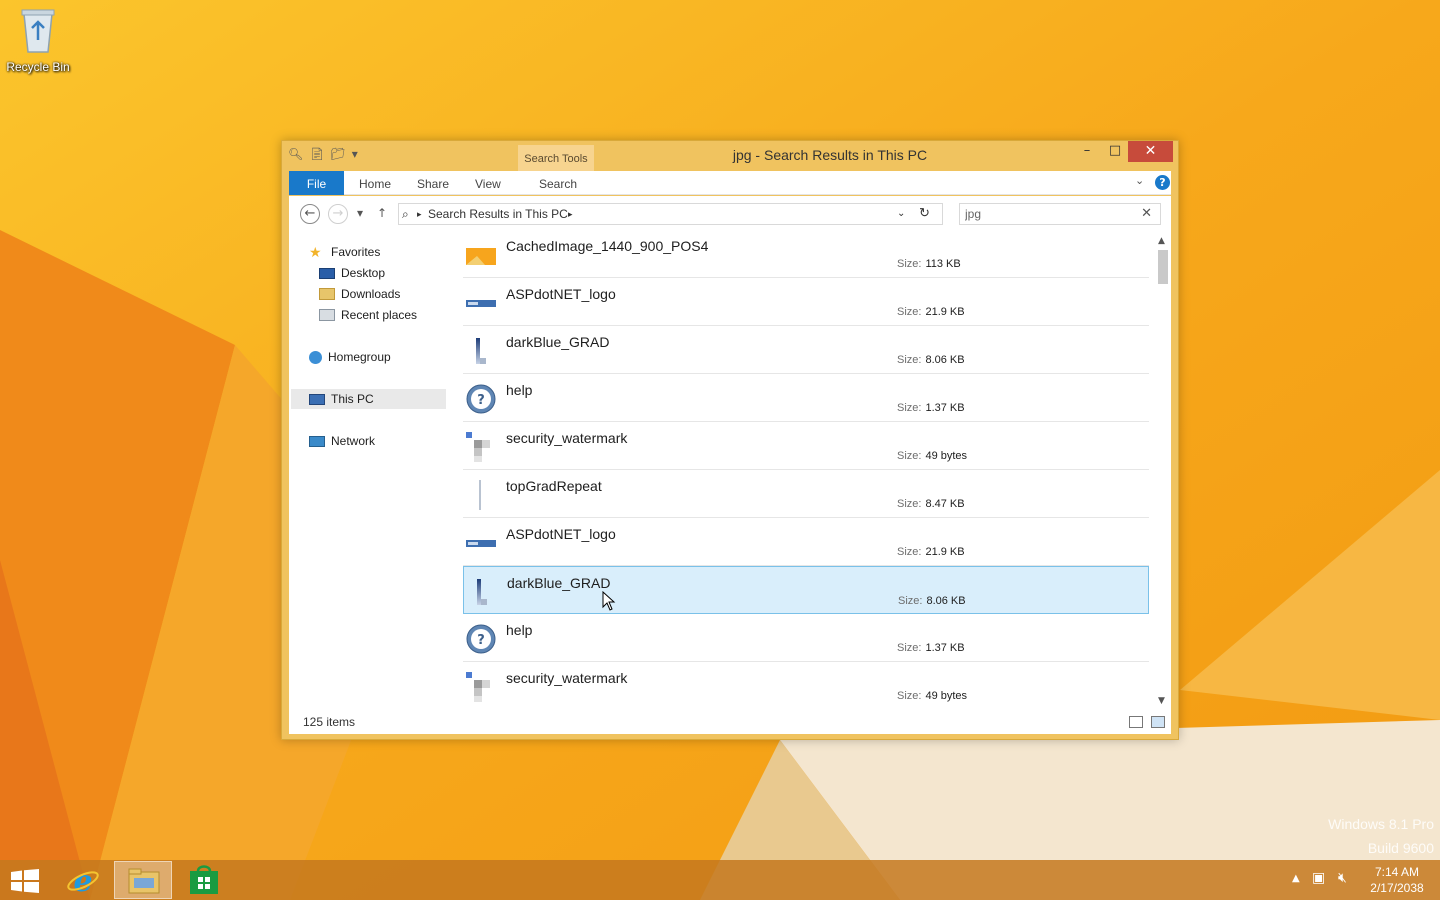  Describe the element at coordinates (315, 252) in the screenshot. I see `star-icon: ★` at that location.